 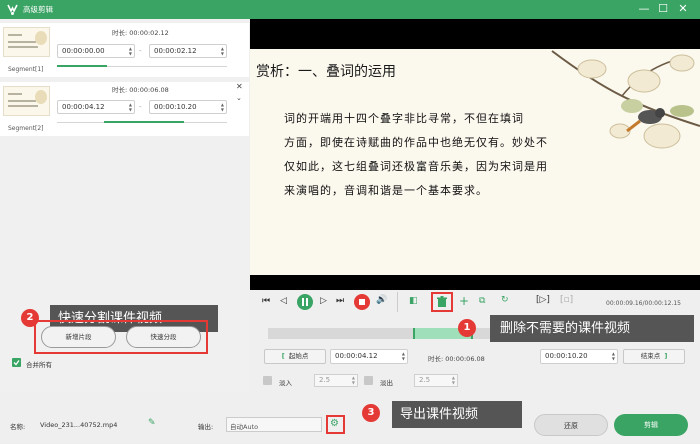 I want to click on minimize-button: —, so click(x=644, y=9).